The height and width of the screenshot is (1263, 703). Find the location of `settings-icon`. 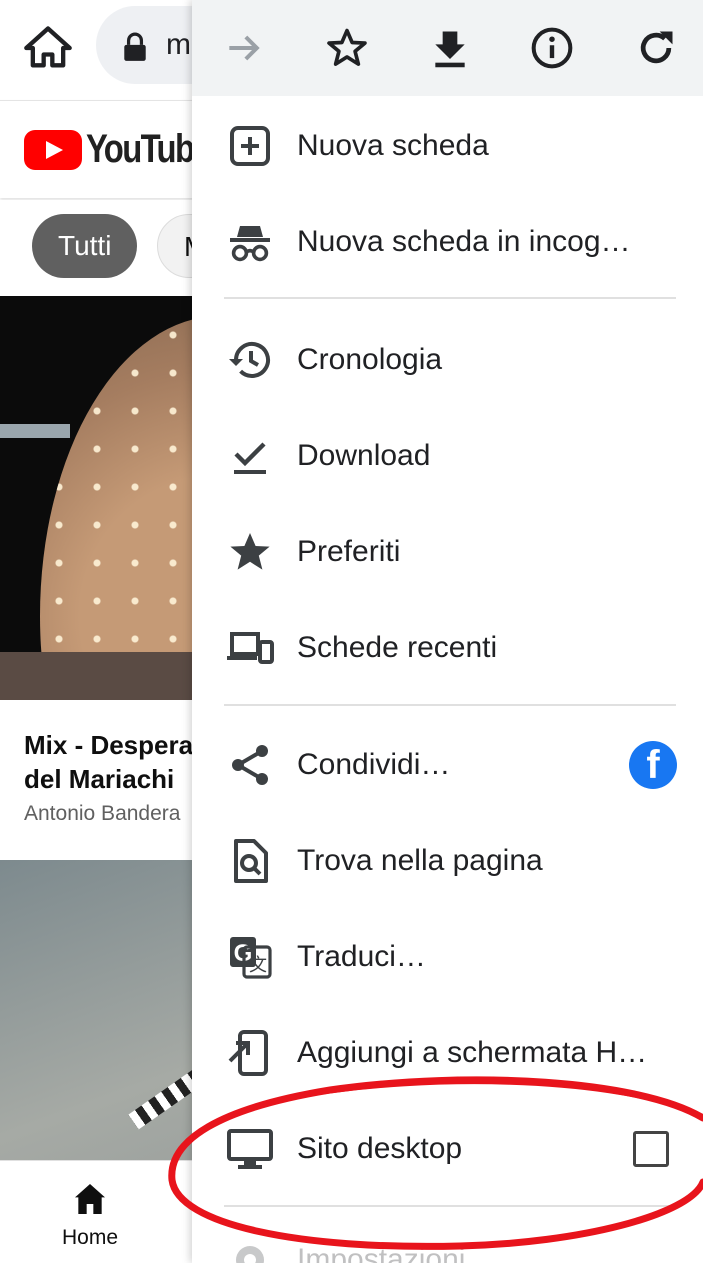

settings-icon is located at coordinates (250, 1254).